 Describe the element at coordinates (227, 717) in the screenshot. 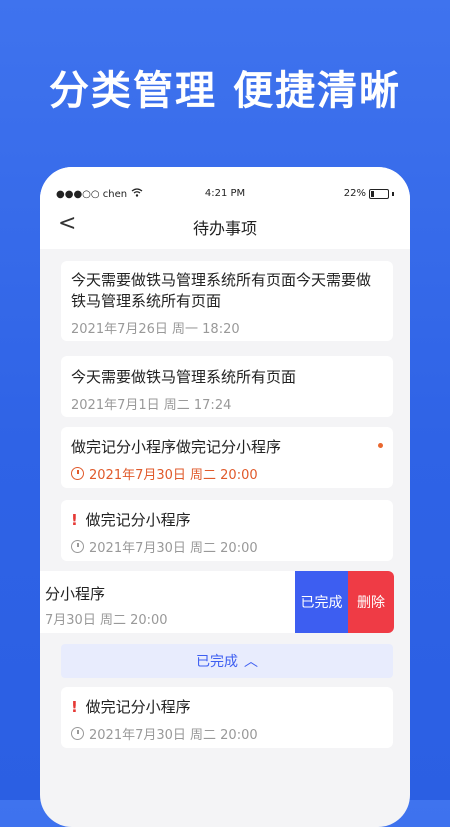

I see `completed-task-card: ! 做完记分小程序 2021年7月30日 周二 20:00` at that location.